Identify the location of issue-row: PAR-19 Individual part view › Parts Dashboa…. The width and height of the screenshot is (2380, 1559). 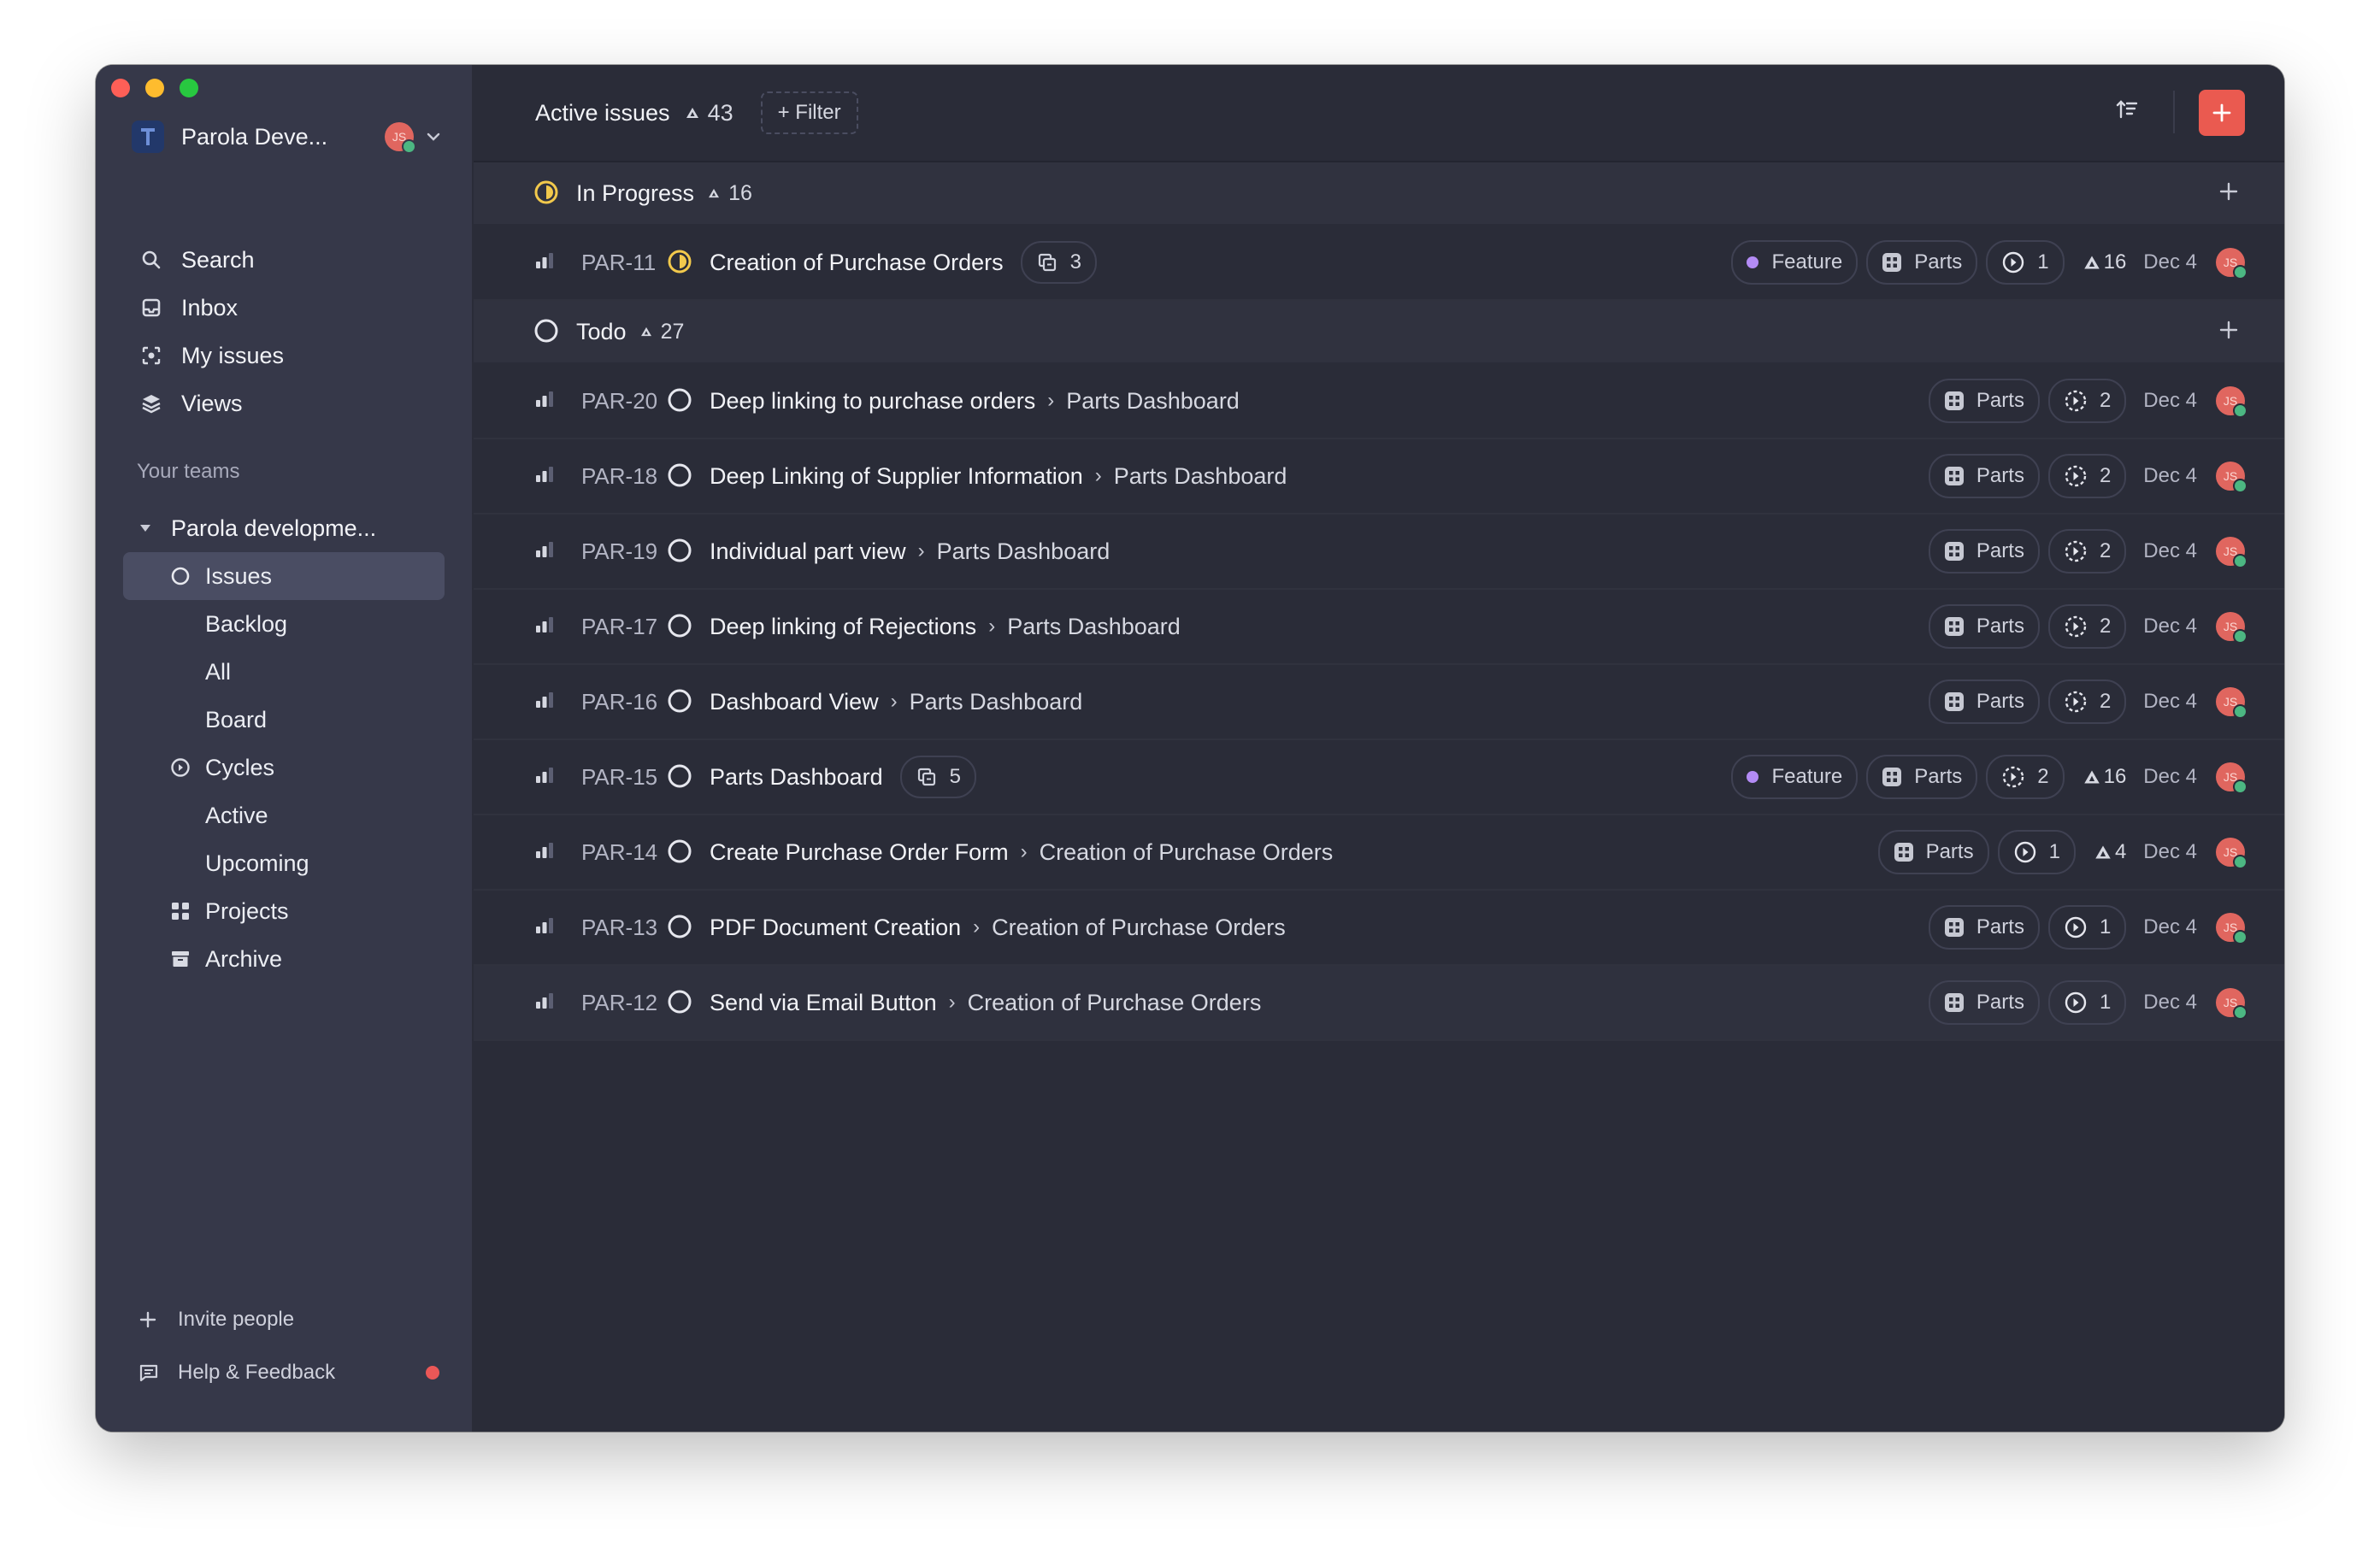
(1379, 552).